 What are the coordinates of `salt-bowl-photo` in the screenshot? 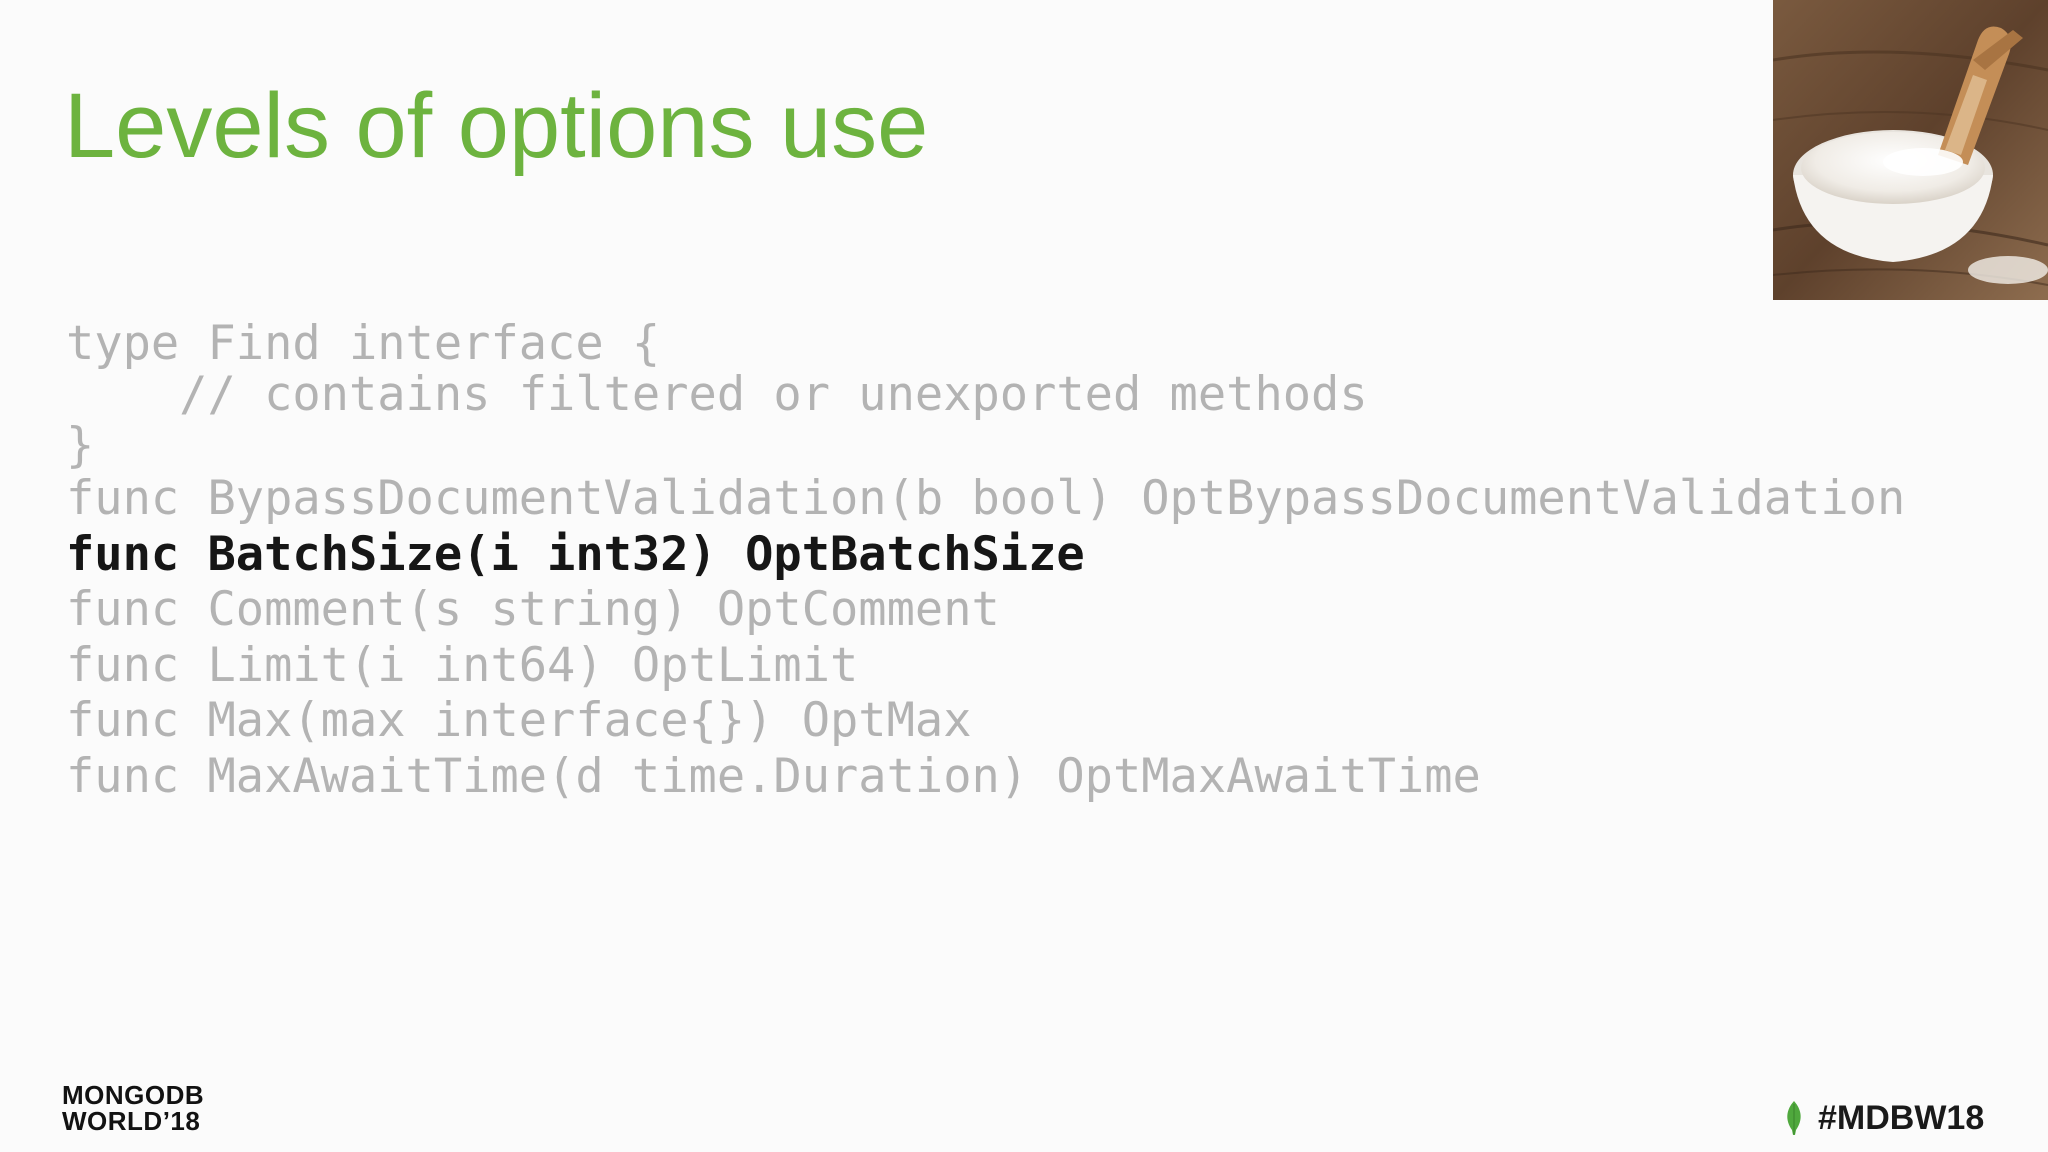 It's located at (1910, 150).